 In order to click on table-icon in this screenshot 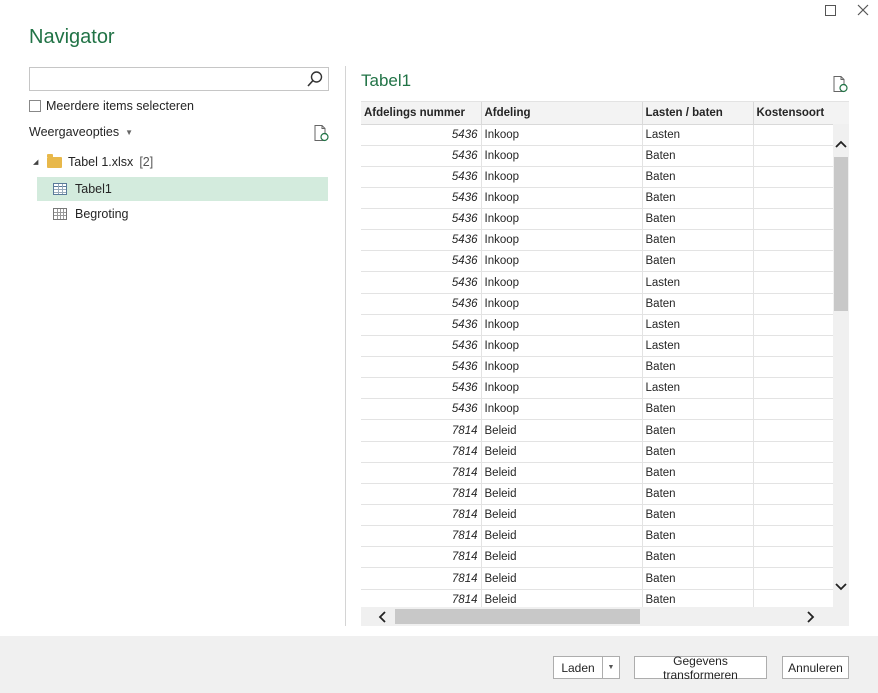, I will do `click(60, 189)`.